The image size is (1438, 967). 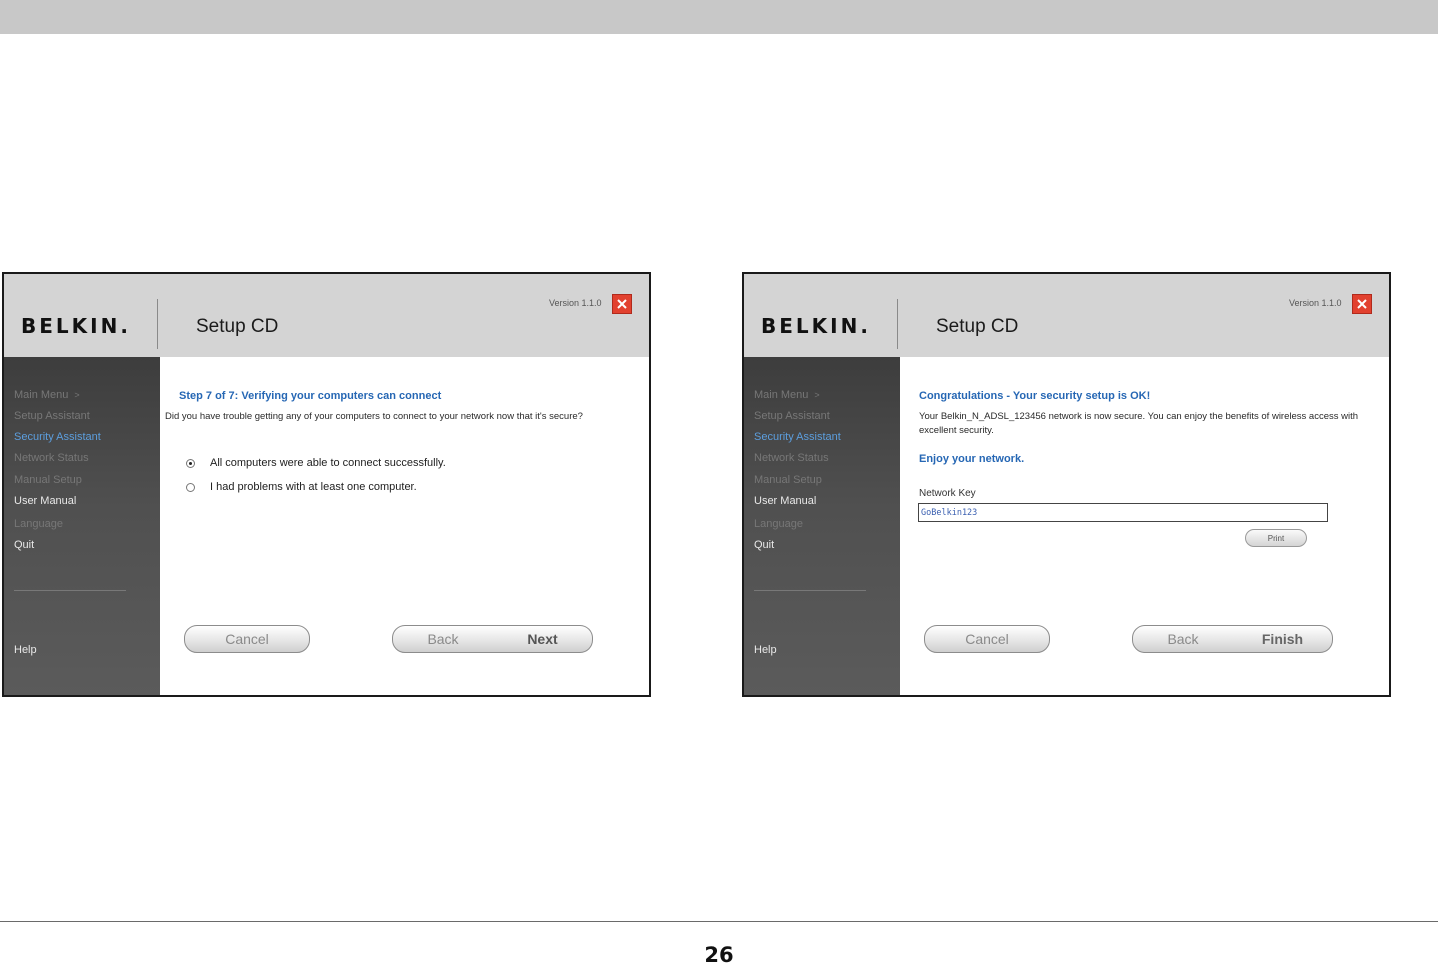 What do you see at coordinates (1276, 538) in the screenshot?
I see `print-button: Print` at bounding box center [1276, 538].